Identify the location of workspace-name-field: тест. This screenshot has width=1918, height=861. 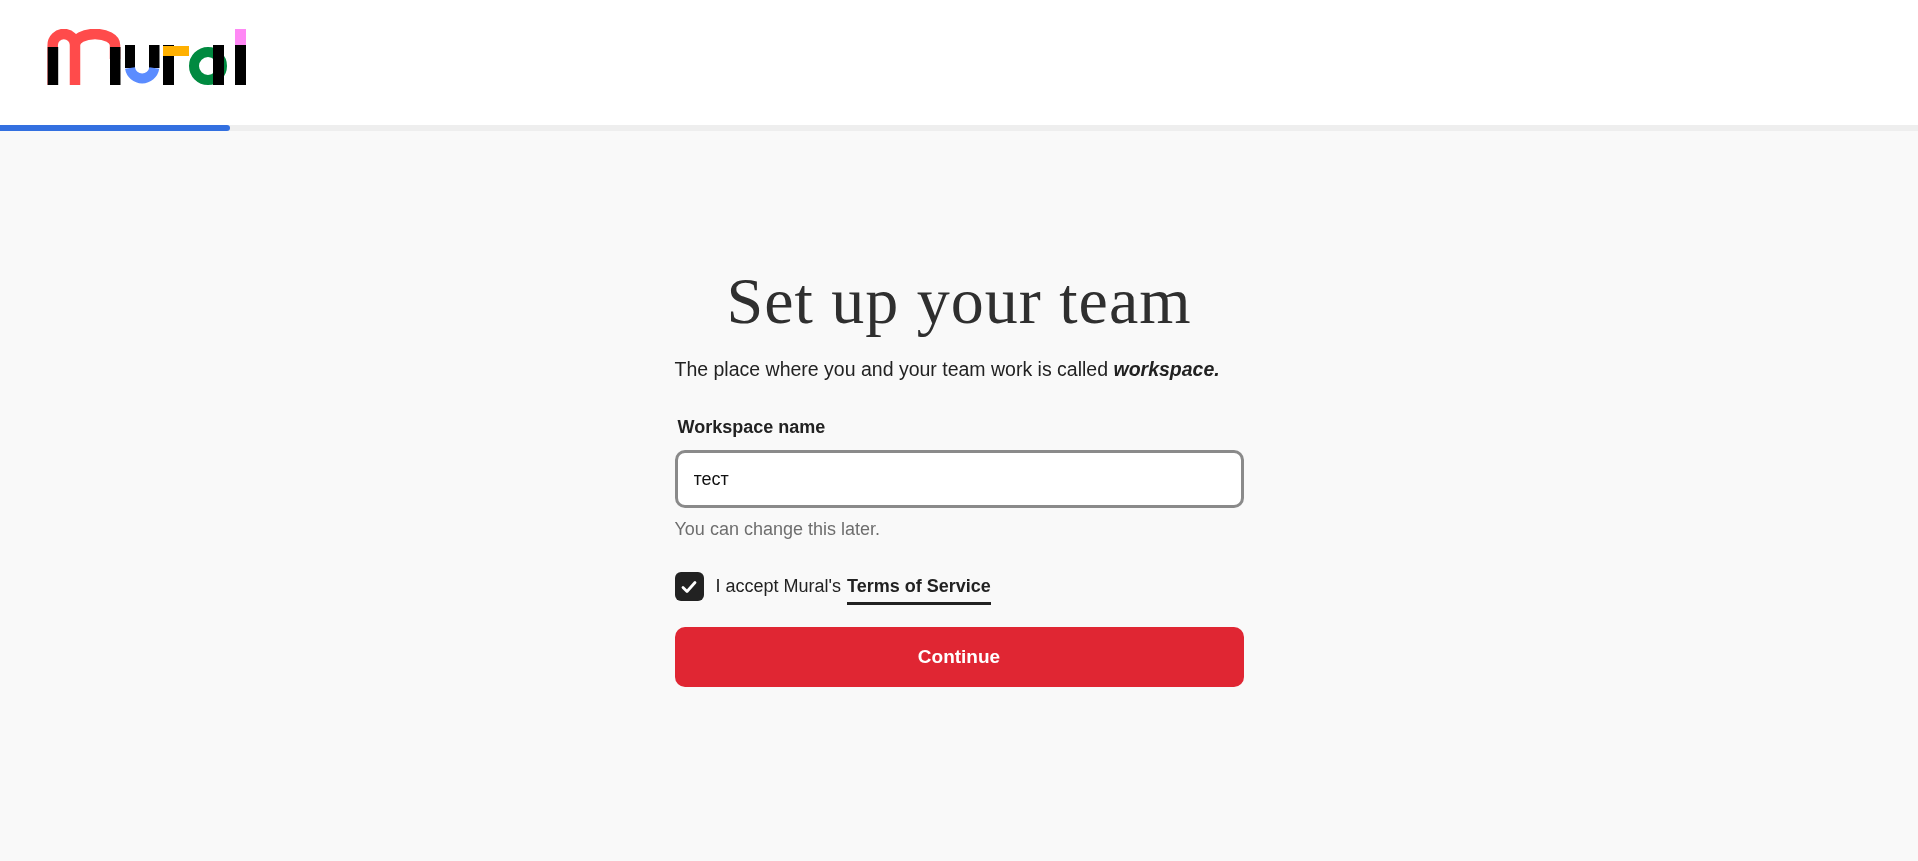
(959, 479).